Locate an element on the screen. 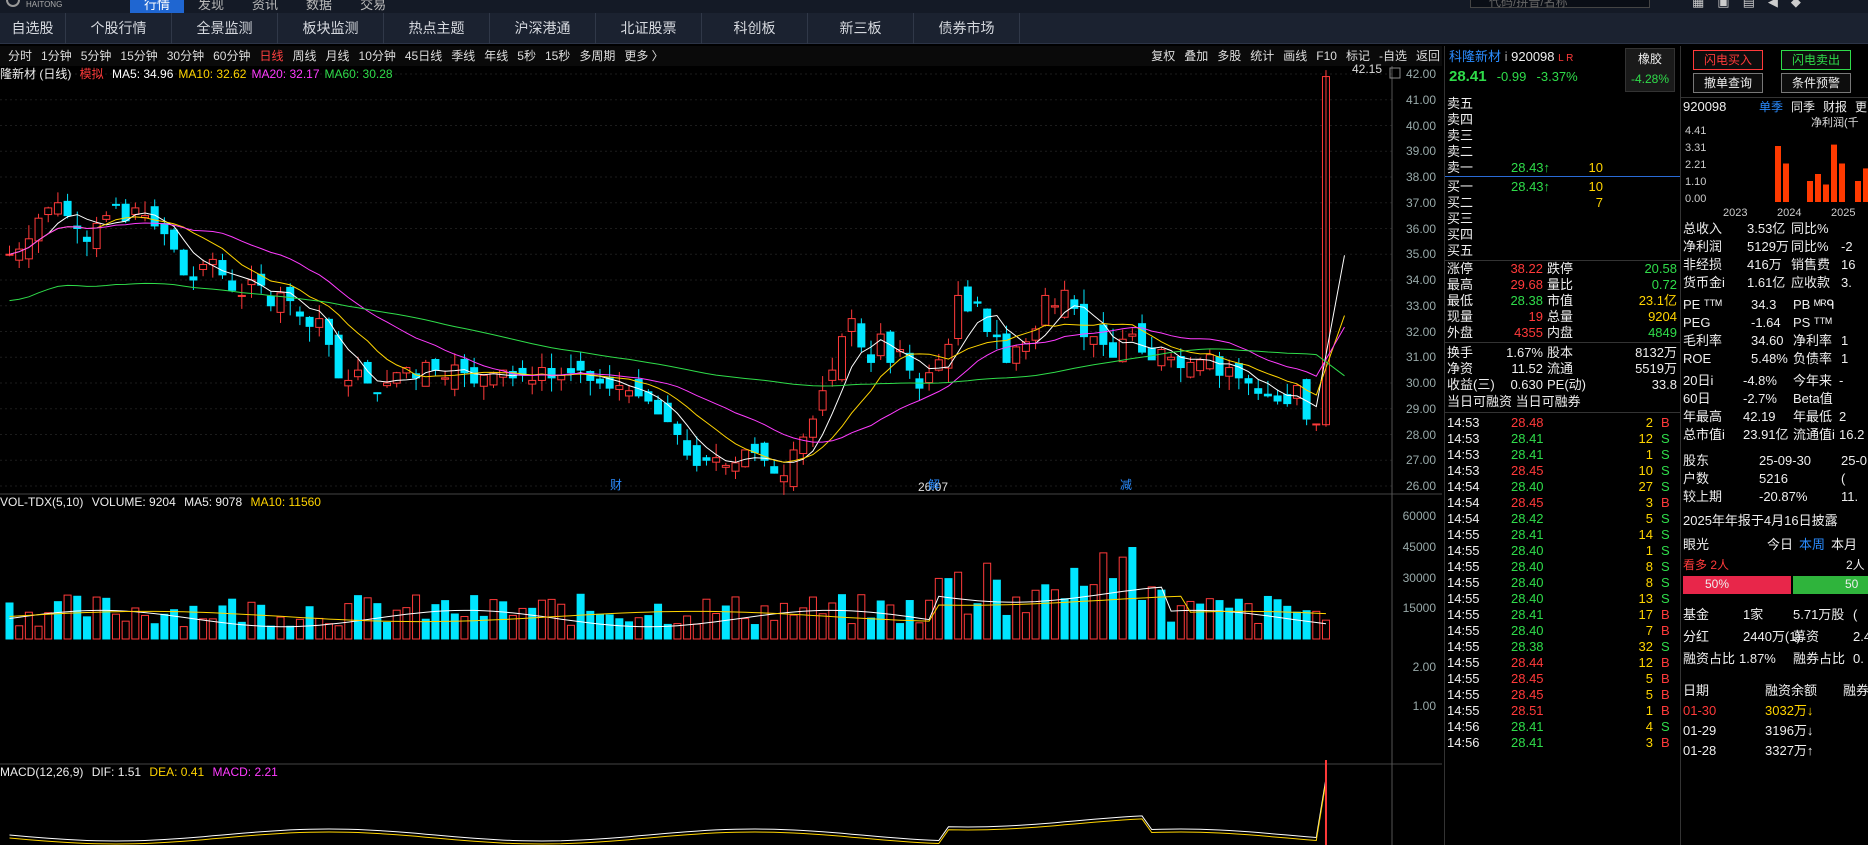 The image size is (1868, 845). stat-row: 收益(三) 0.630 PE(动) 33.8 is located at coordinates (1562, 385).